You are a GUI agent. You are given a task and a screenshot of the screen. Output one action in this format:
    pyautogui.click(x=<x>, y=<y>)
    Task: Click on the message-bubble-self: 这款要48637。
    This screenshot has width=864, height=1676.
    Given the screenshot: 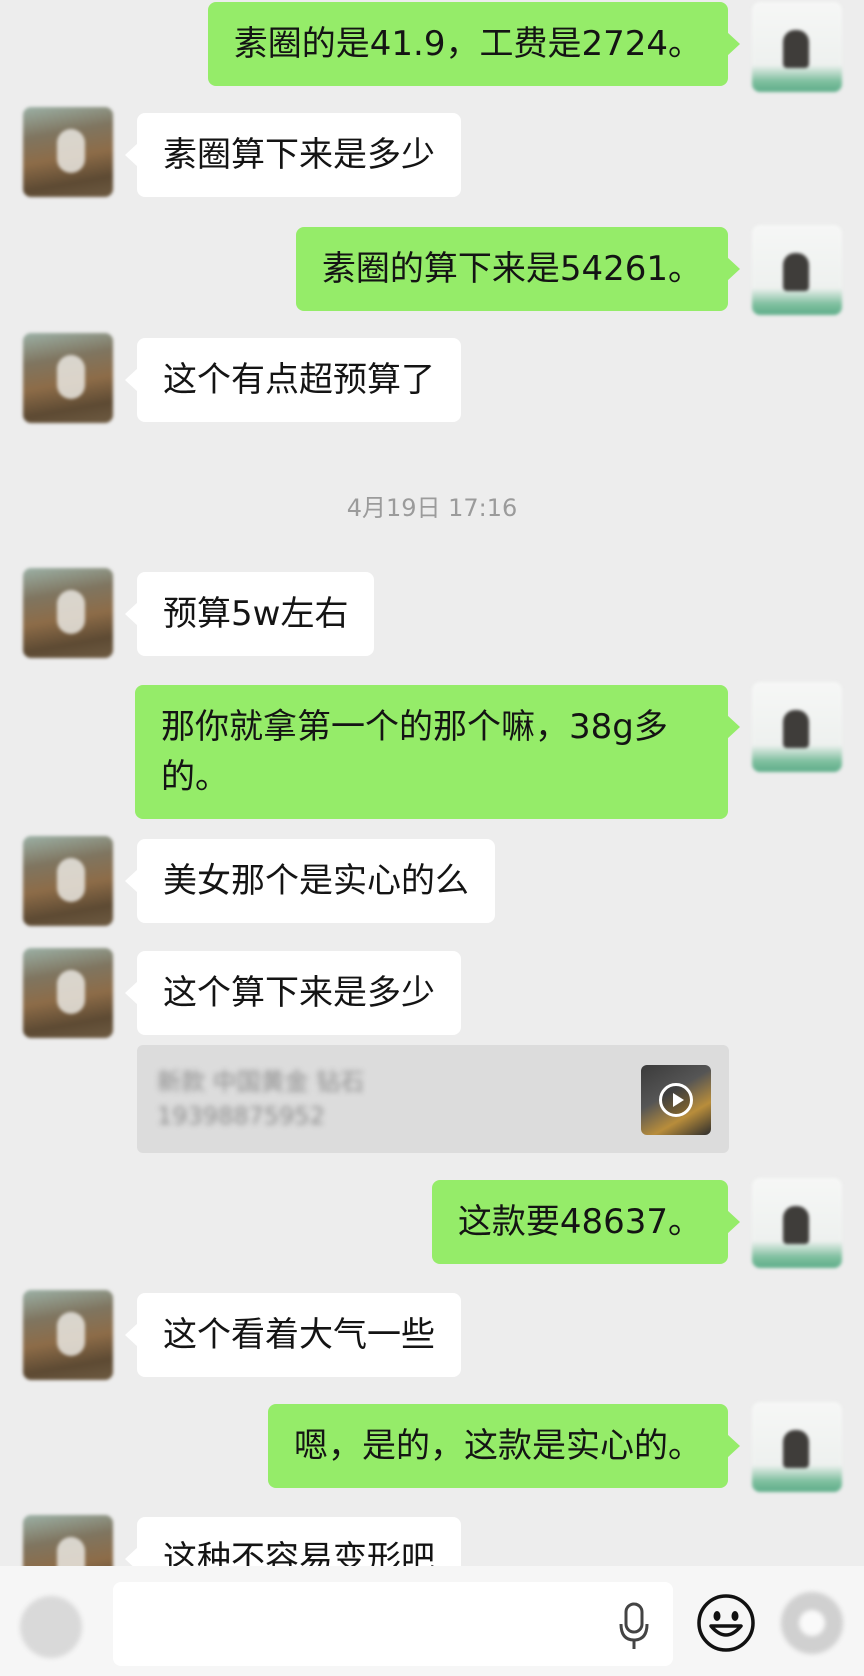 What is the action you would take?
    pyautogui.click(x=586, y=1222)
    